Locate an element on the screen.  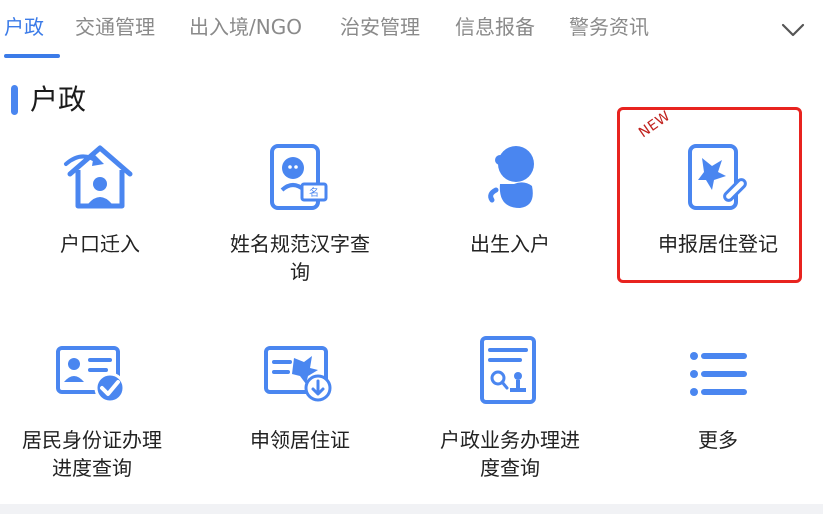
chevron-down-icon is located at coordinates (793, 29).